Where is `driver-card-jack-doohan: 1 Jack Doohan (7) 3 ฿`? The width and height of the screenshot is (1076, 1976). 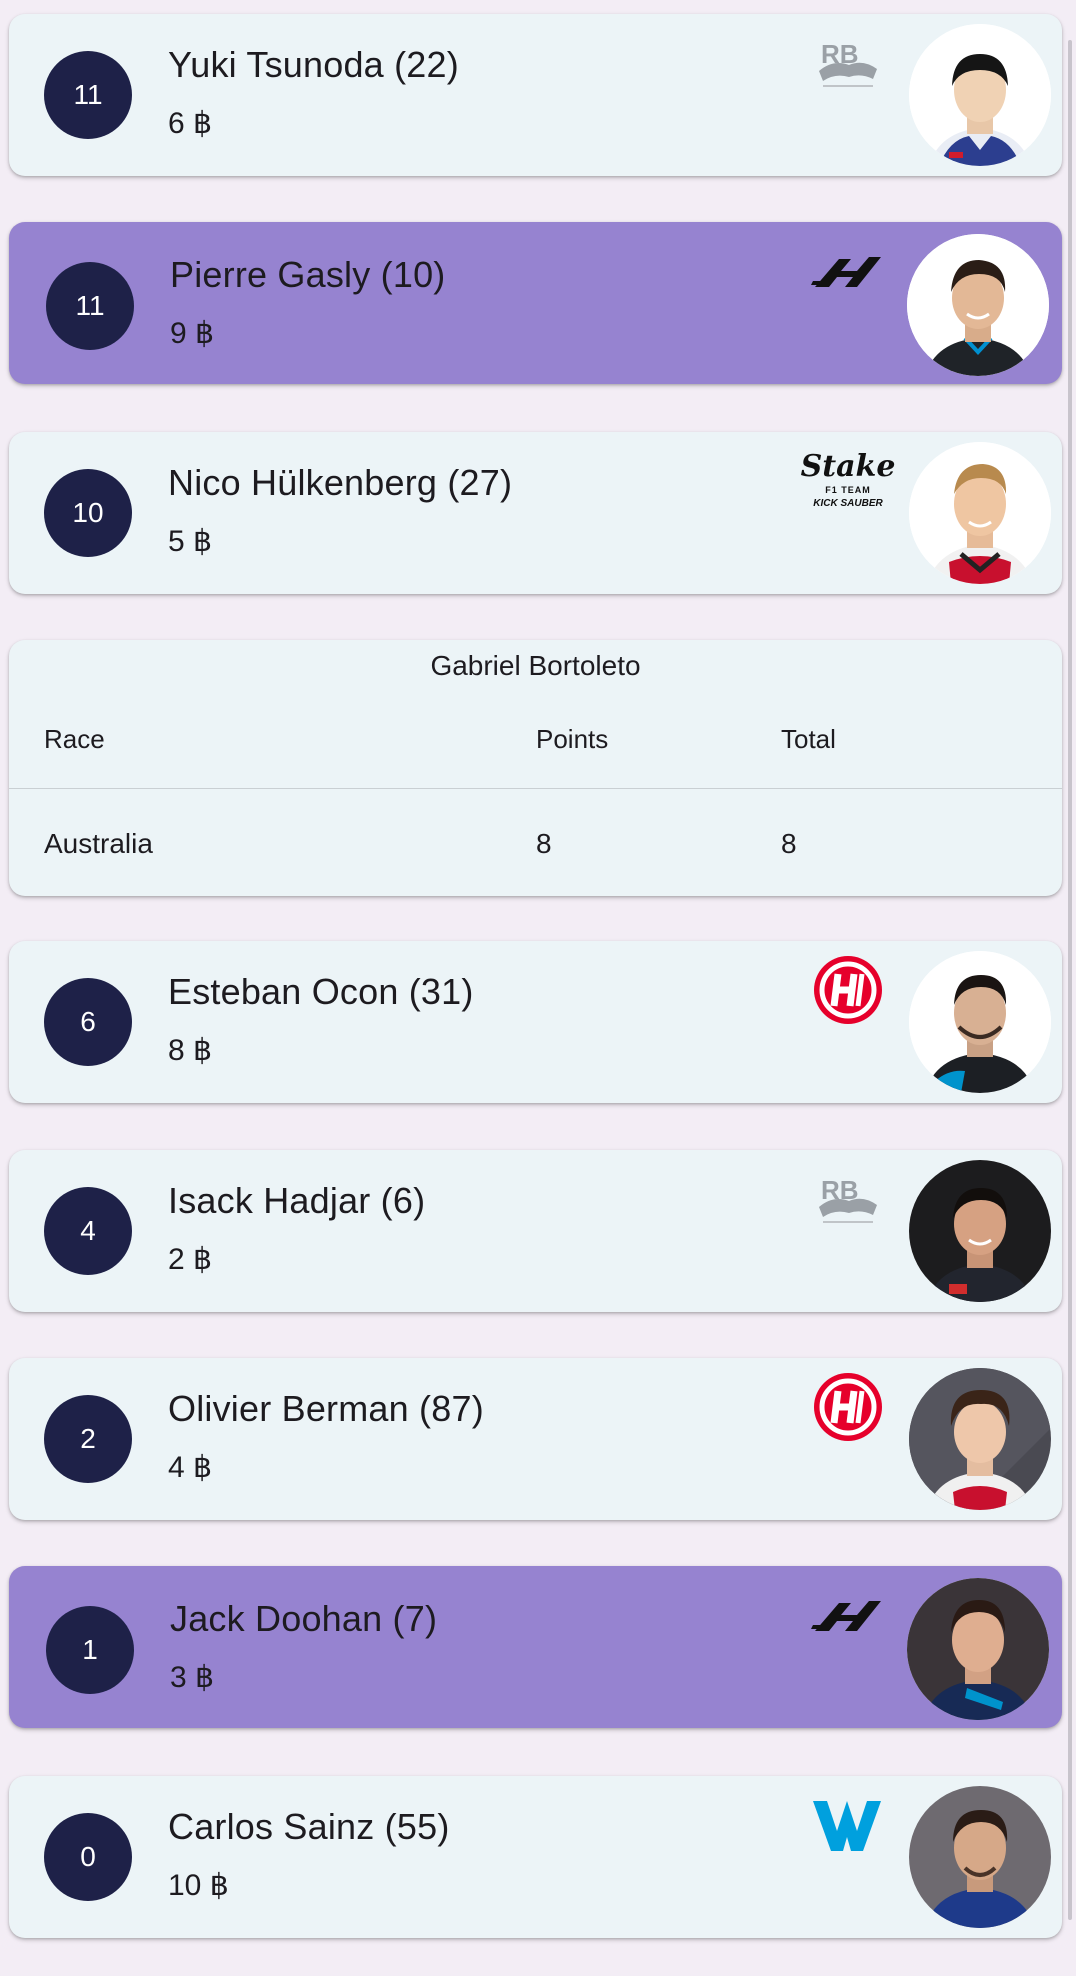 driver-card-jack-doohan: 1 Jack Doohan (7) 3 ฿ is located at coordinates (535, 1647).